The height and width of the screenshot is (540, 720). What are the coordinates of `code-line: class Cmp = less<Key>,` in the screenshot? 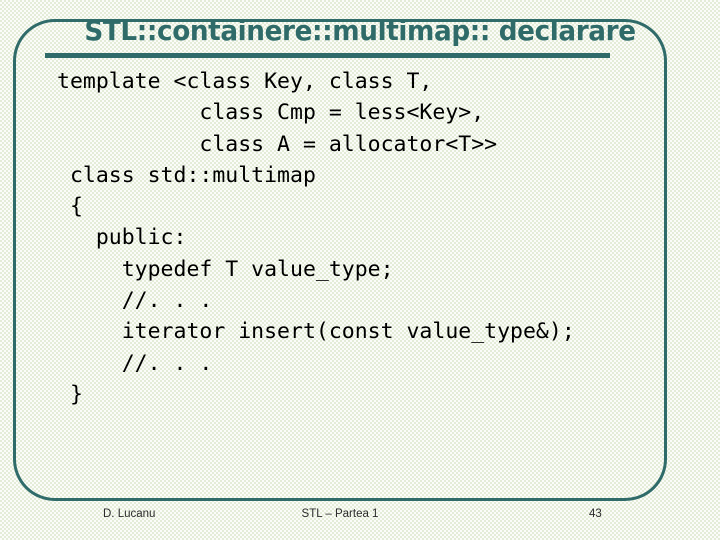 It's located at (271, 113).